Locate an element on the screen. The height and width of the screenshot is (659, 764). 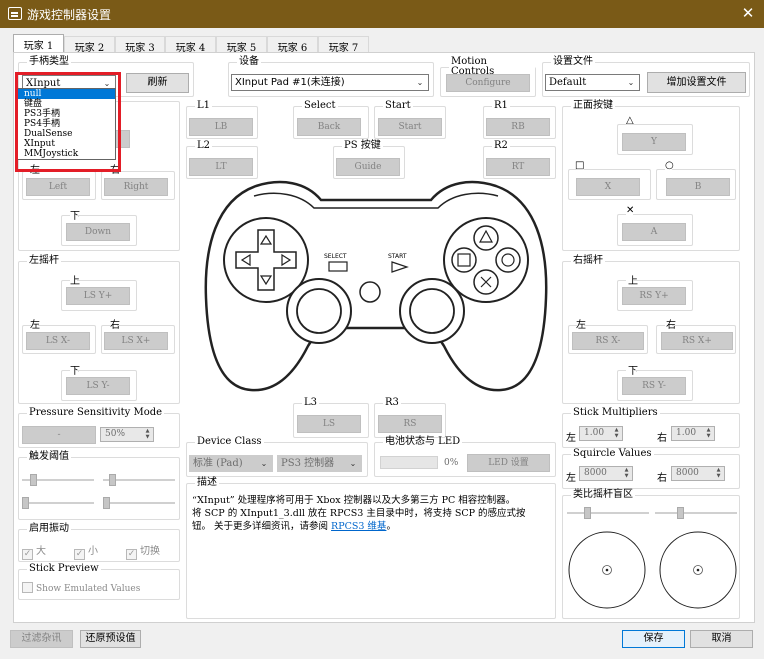
config-value: Default is located at coordinates (568, 82).